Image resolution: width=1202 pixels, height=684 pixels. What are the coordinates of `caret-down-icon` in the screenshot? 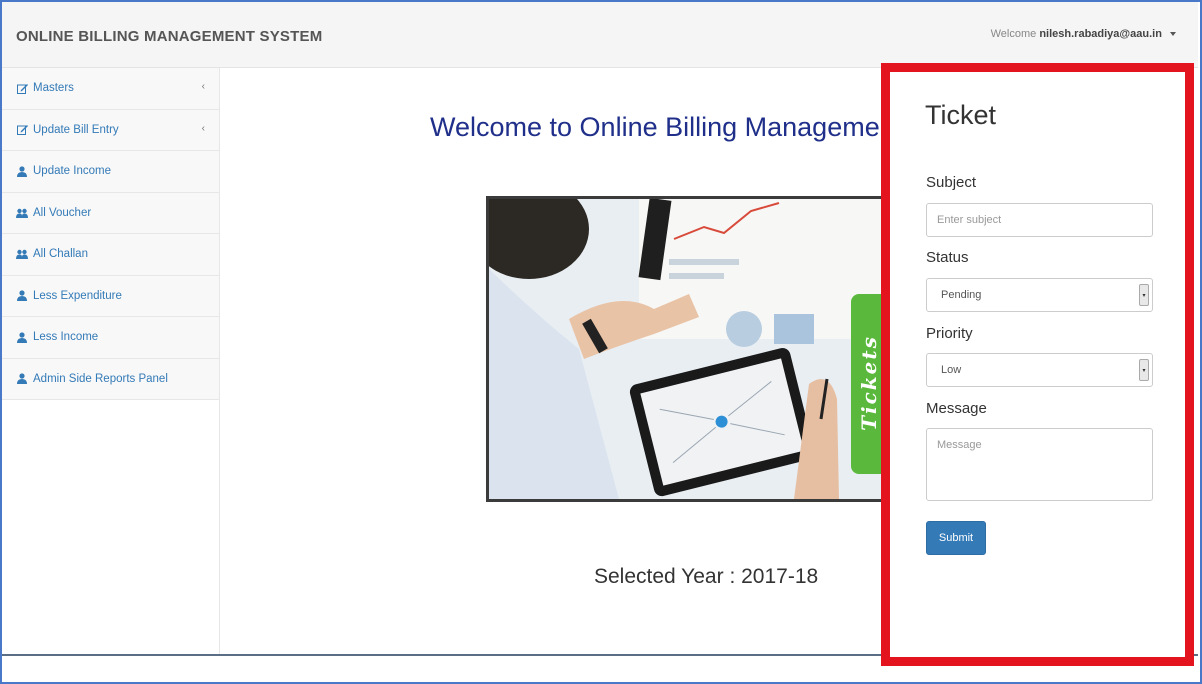 It's located at (1173, 34).